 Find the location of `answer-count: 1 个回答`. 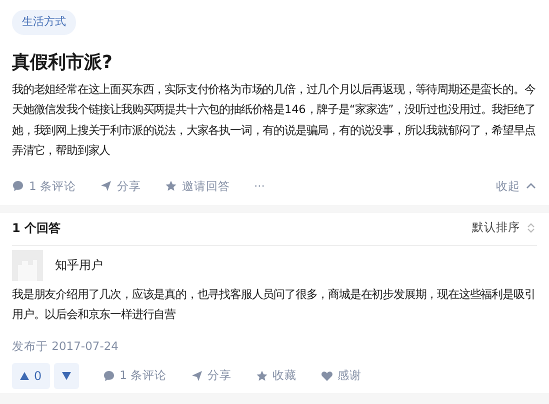

answer-count: 1 个回答 is located at coordinates (36, 228).